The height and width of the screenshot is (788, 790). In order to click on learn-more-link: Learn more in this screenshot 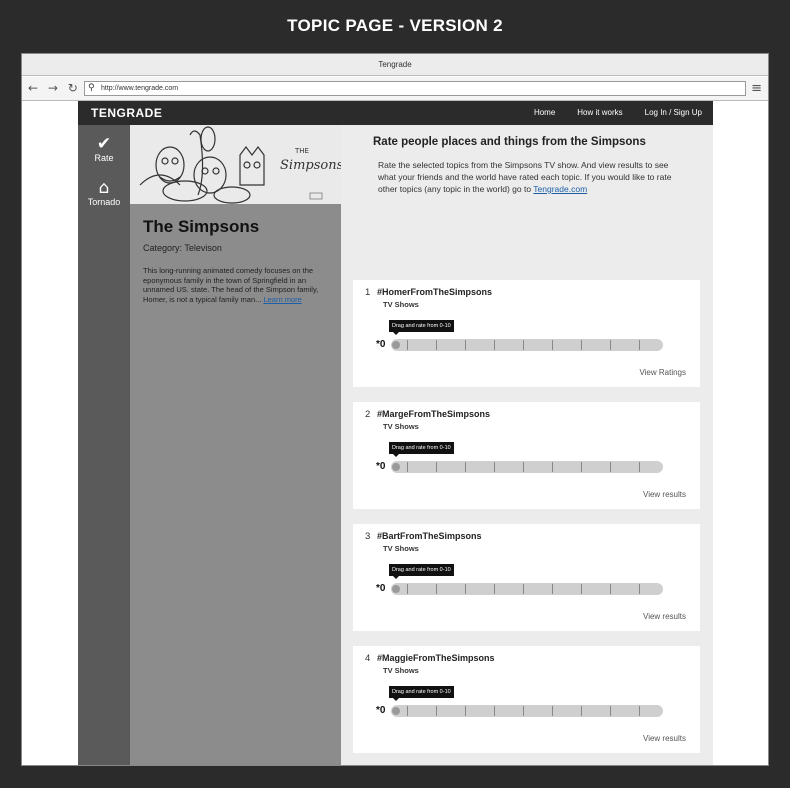, I will do `click(282, 299)`.